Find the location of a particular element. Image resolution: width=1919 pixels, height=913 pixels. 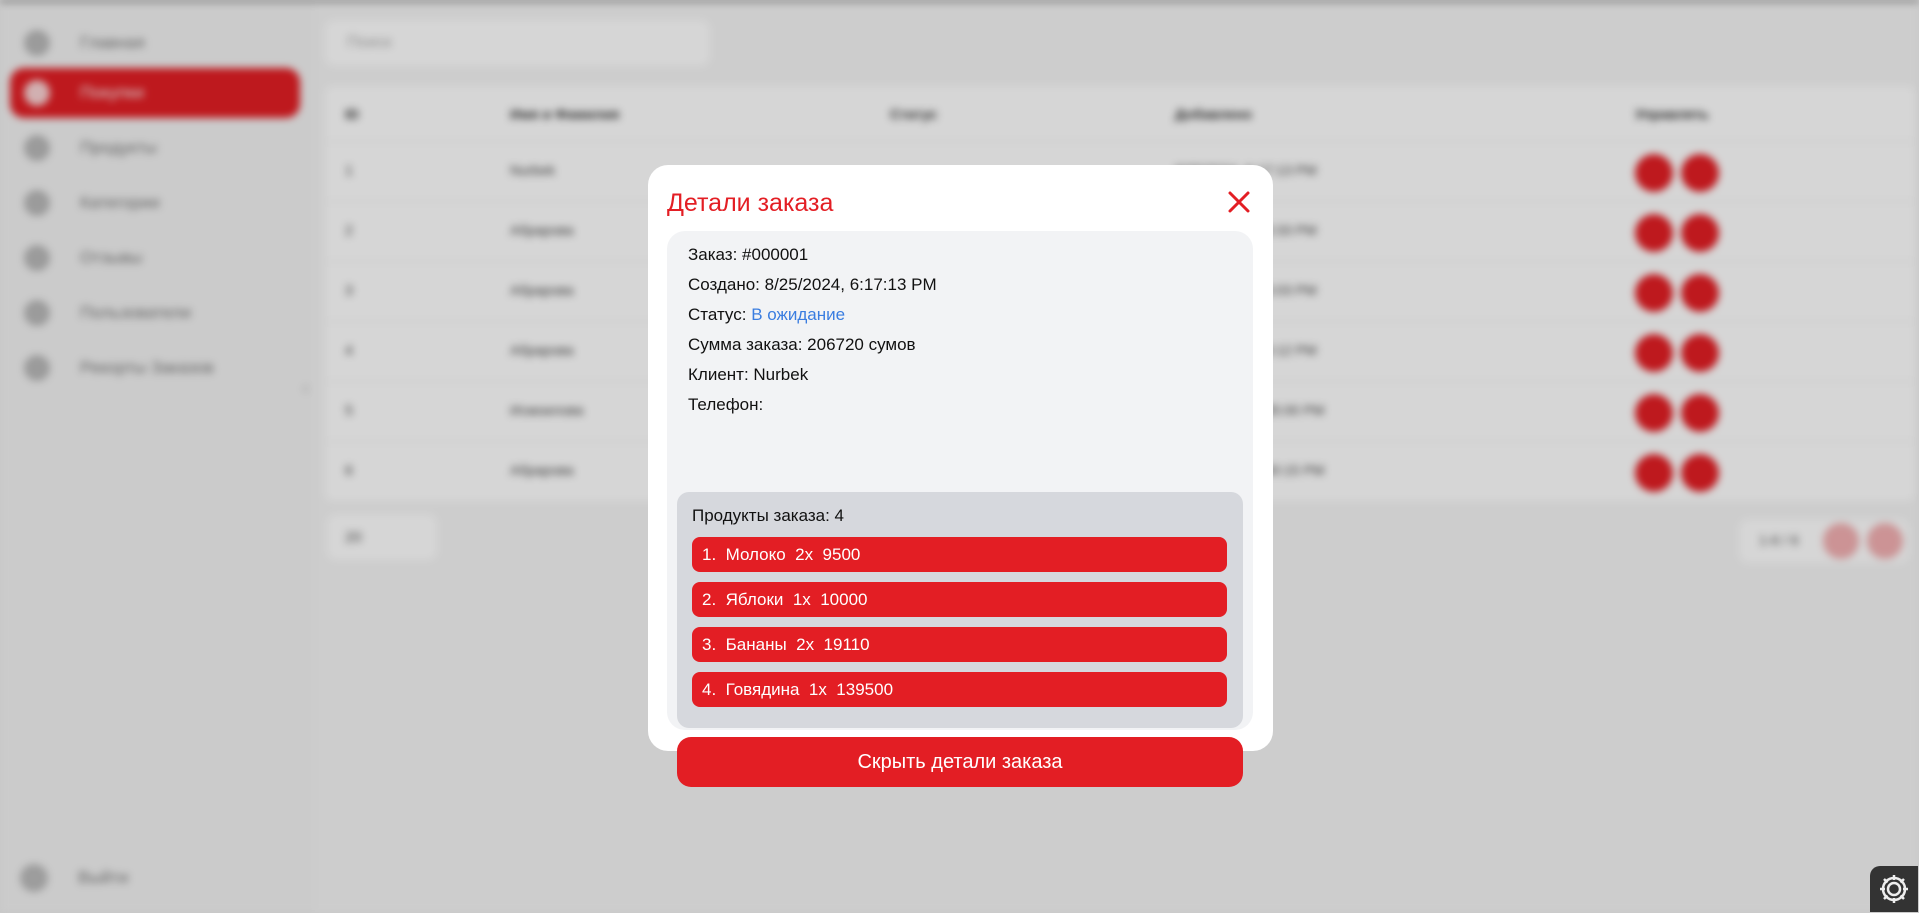

order-status: Статус: В ожидание is located at coordinates (766, 315).